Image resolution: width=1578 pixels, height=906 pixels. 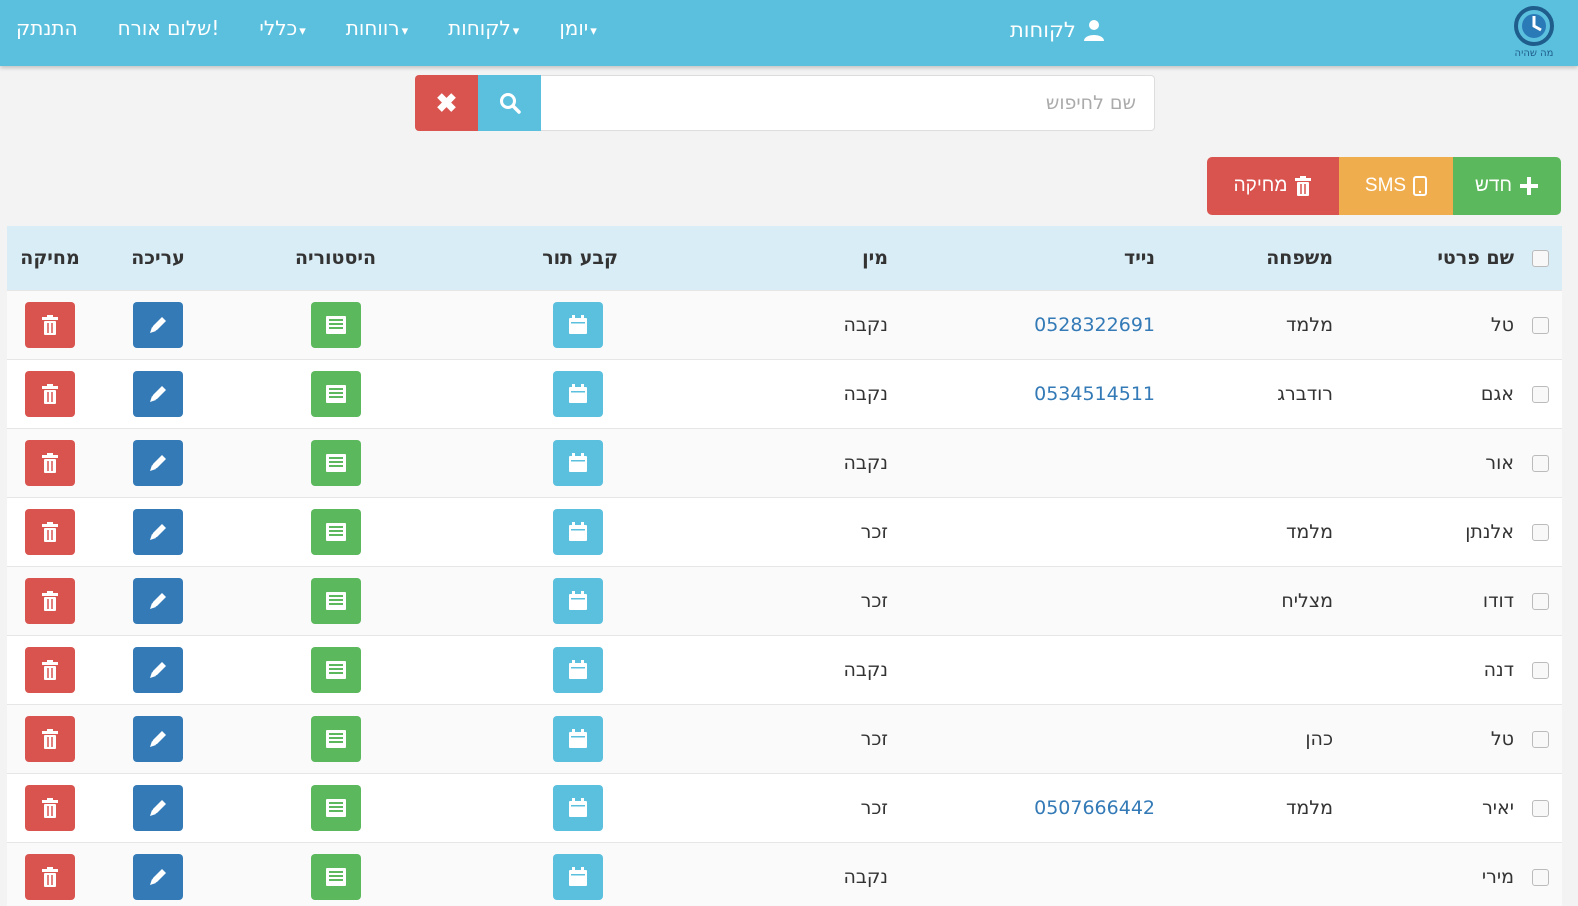 What do you see at coordinates (1425, 258) in the screenshot?
I see `header-first-name: שם פרטי` at bounding box center [1425, 258].